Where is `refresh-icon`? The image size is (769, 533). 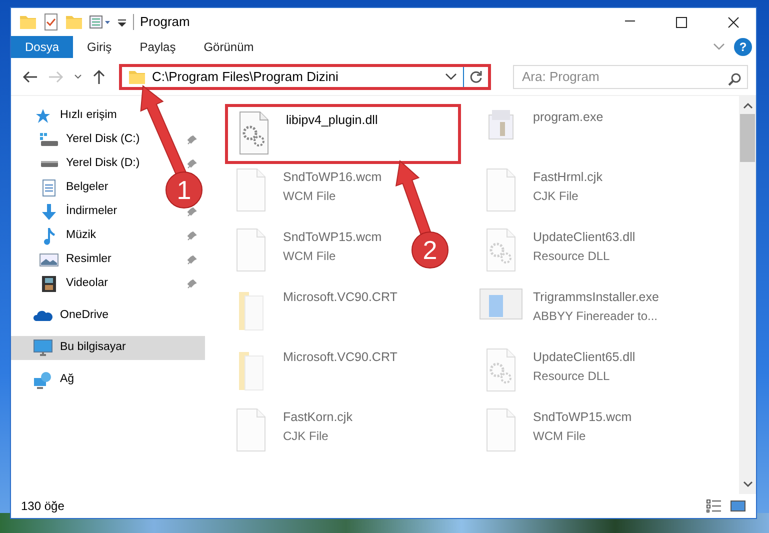 refresh-icon is located at coordinates (476, 77).